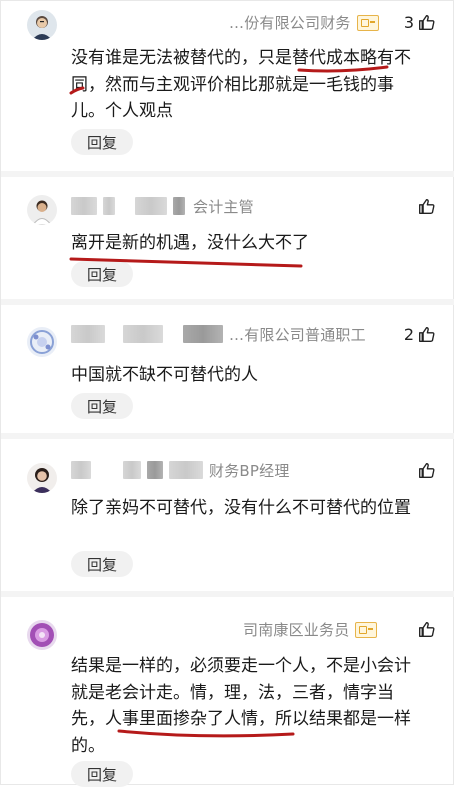 This screenshot has width=454, height=787. What do you see at coordinates (164, 375) in the screenshot?
I see `comment-text: 中国就不缺不可替代的人` at bounding box center [164, 375].